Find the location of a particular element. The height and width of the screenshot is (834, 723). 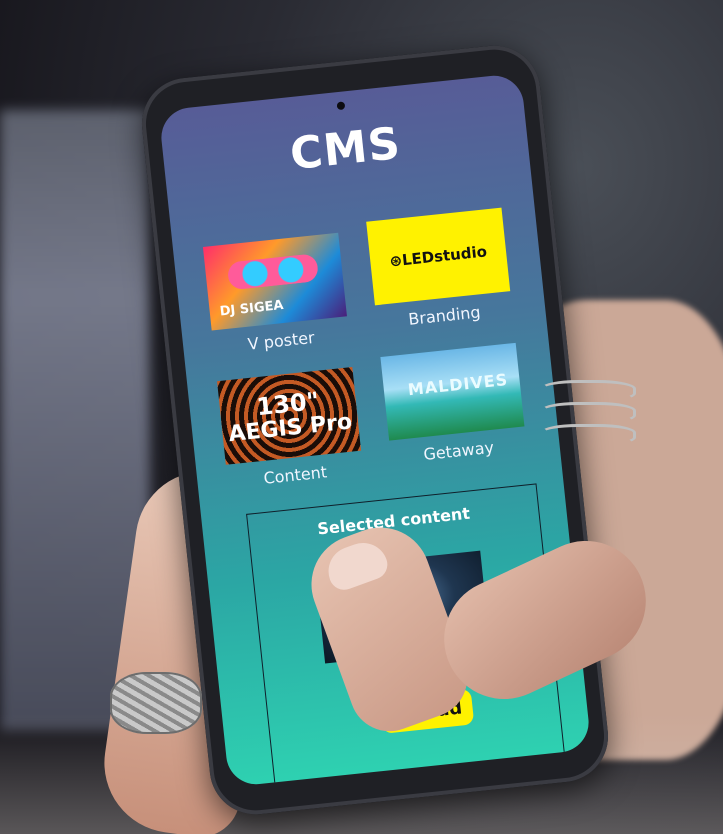

stacked-rings is located at coordinates (588, 415).